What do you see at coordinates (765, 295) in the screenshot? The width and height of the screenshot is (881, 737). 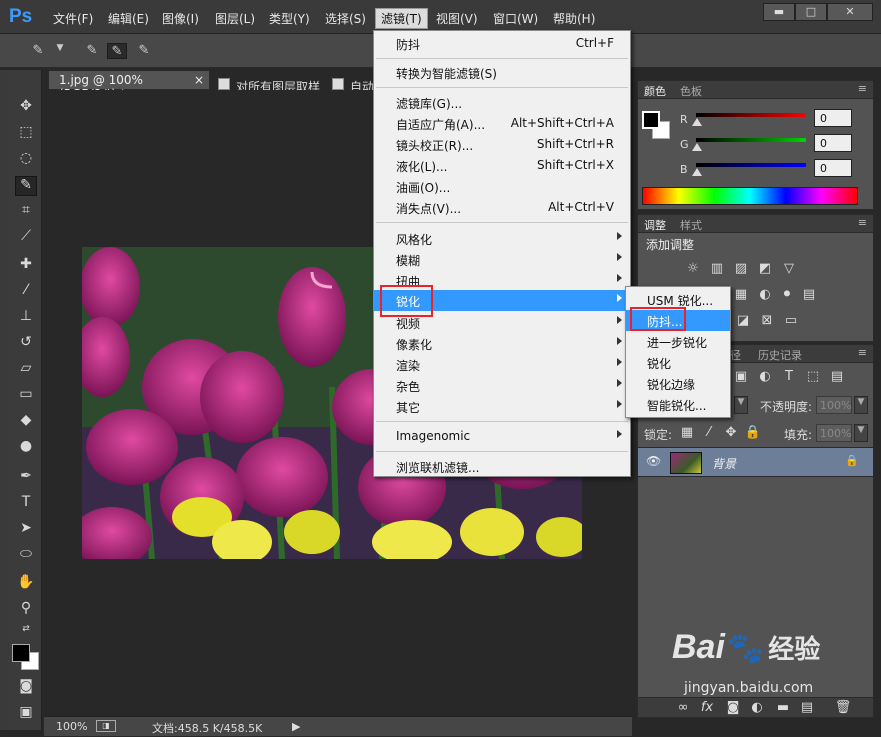 I see `black-white-icon: ◐` at bounding box center [765, 295].